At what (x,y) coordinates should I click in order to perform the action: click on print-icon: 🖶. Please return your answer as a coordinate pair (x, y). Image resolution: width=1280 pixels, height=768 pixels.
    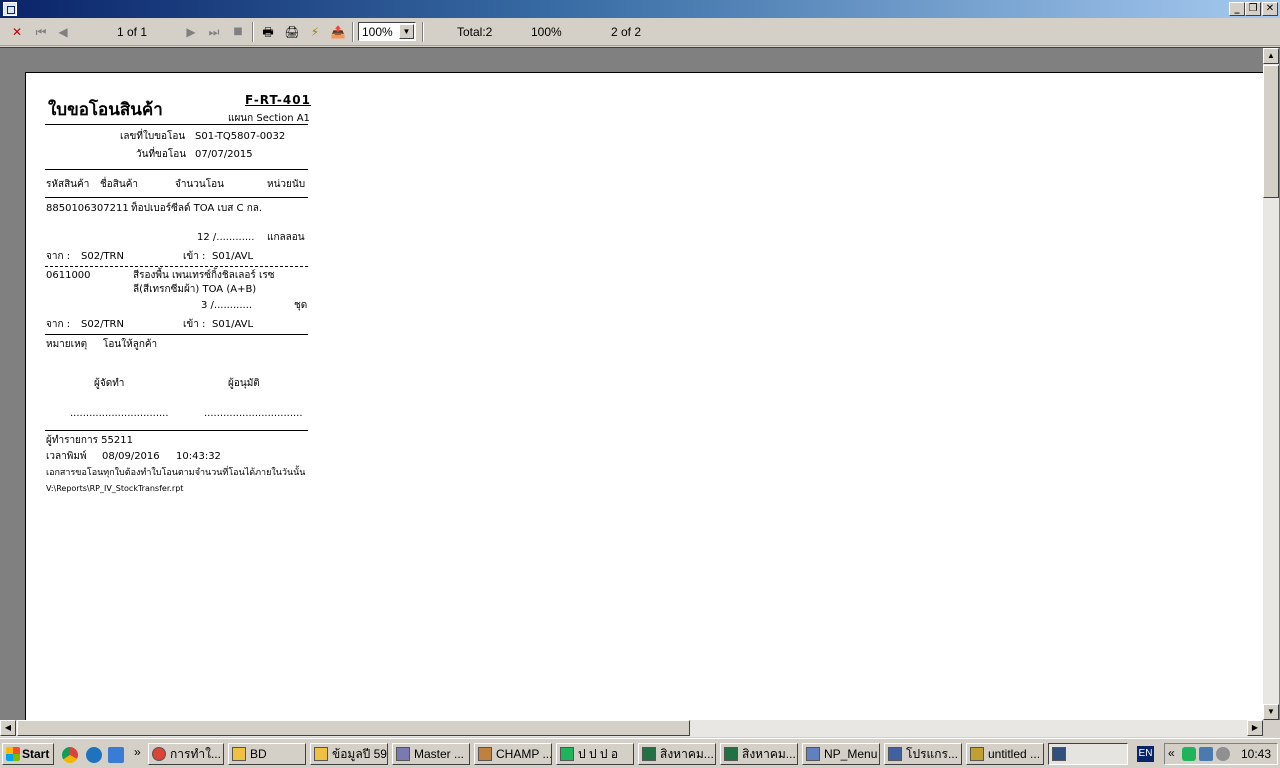
    Looking at the image, I should click on (268, 32).